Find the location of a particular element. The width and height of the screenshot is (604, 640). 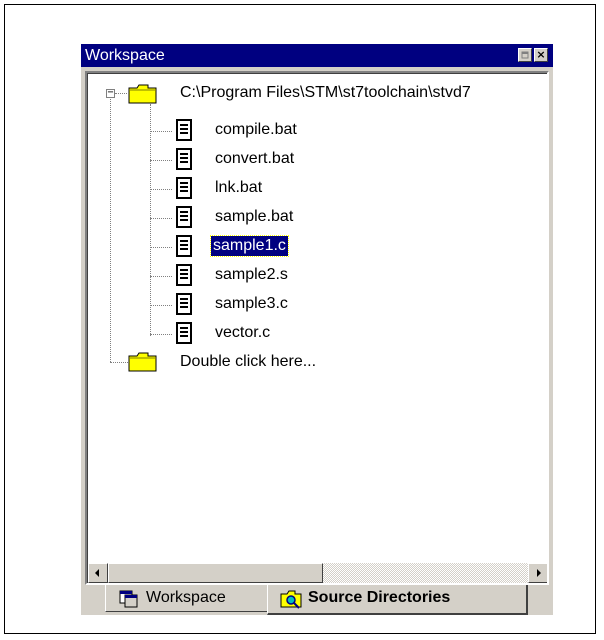

scrollbar-thumb is located at coordinates (215, 573).